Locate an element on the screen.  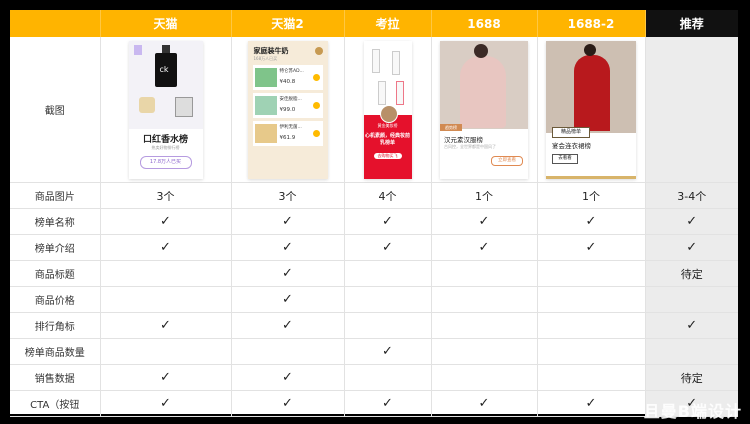
play-icon is located at coordinates (318, 50).